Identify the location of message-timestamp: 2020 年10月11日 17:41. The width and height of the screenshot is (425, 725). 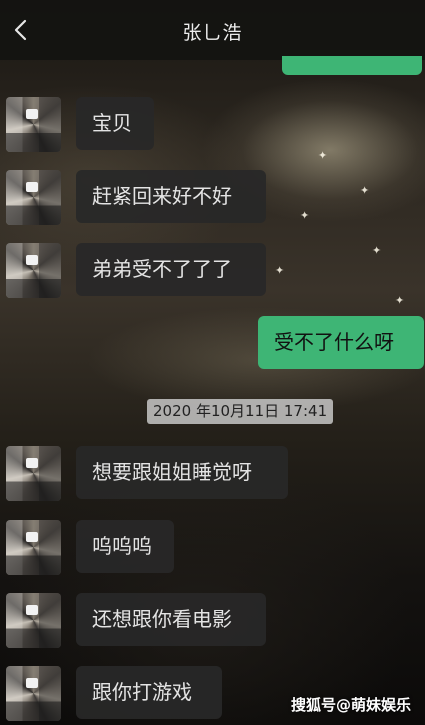
(240, 411).